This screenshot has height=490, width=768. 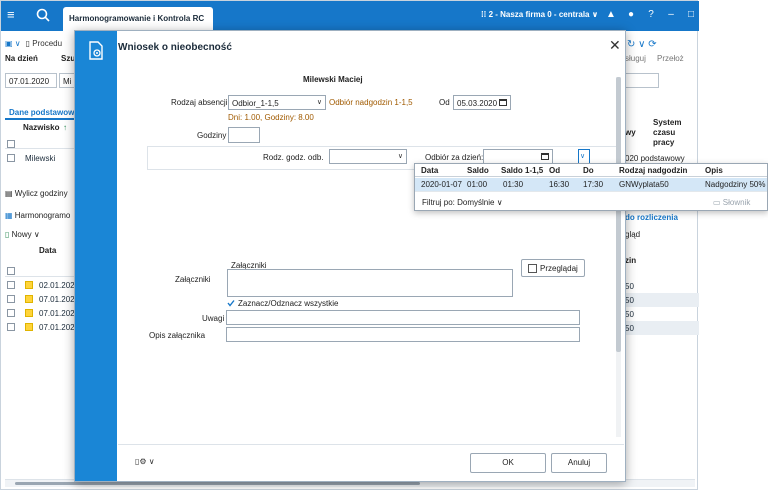 What do you see at coordinates (65, 127) in the screenshot?
I see `sort-icon: ↑` at bounding box center [65, 127].